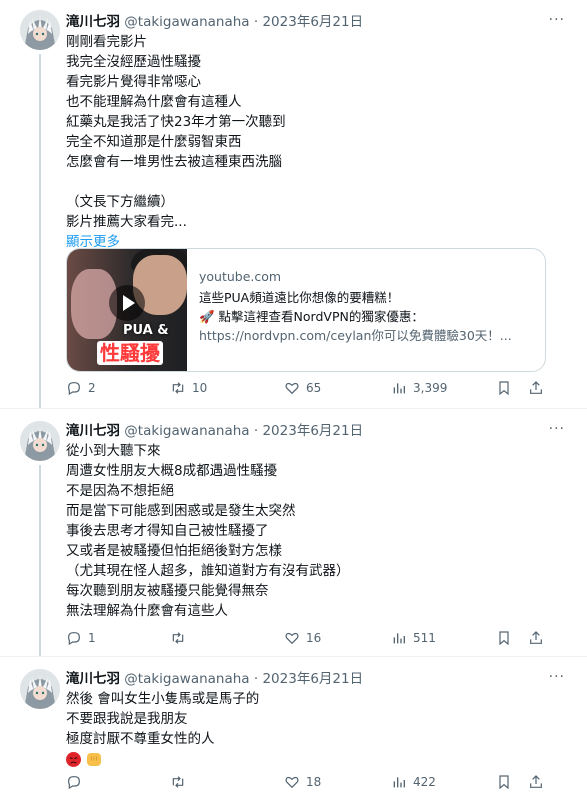  What do you see at coordinates (311, 316) in the screenshot?
I see `card-description: 🚀 點擊這裡查看NordVPN的獨家優惠：` at bounding box center [311, 316].